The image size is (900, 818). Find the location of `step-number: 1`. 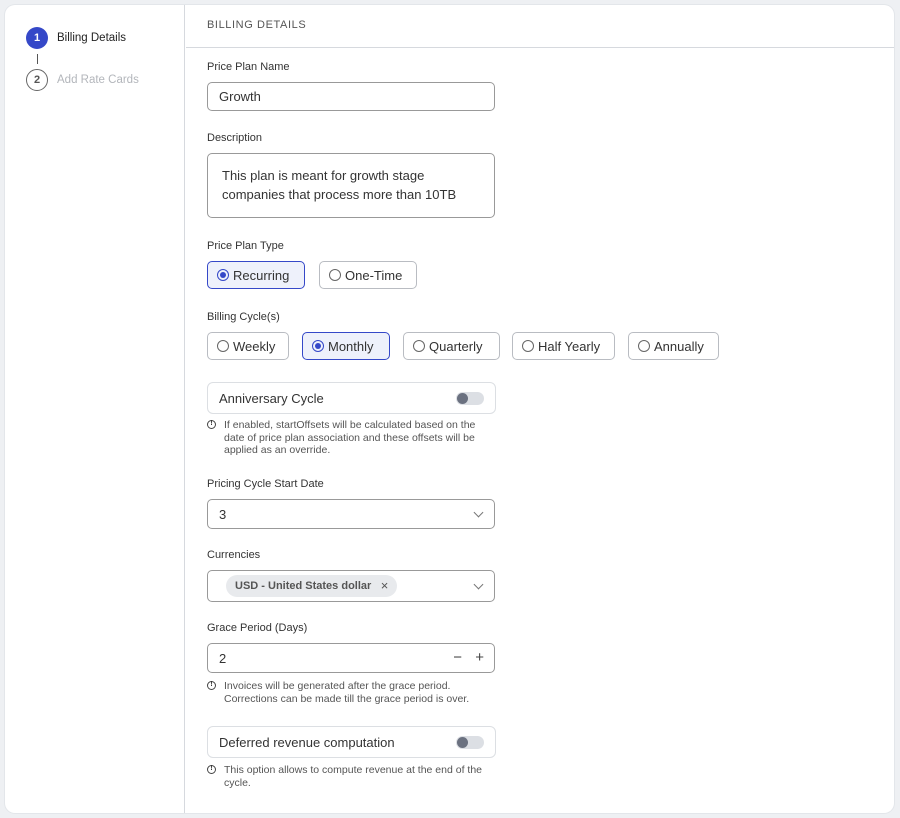

step-number: 1 is located at coordinates (37, 38).